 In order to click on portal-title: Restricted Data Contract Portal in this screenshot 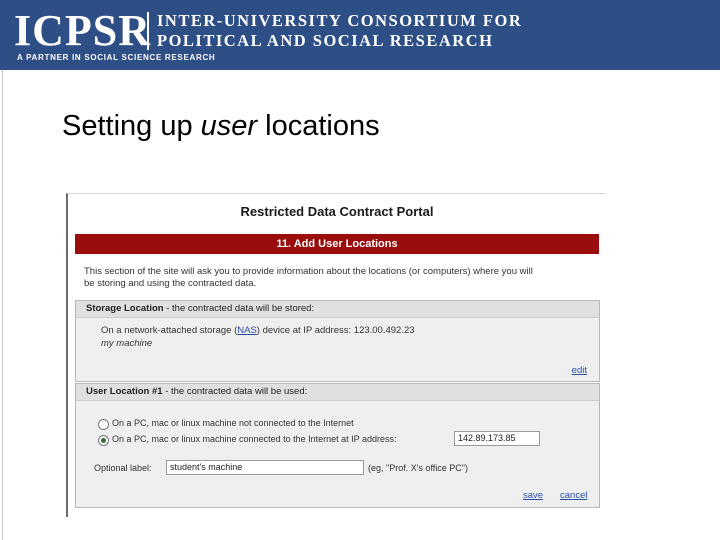, I will do `click(337, 211)`.